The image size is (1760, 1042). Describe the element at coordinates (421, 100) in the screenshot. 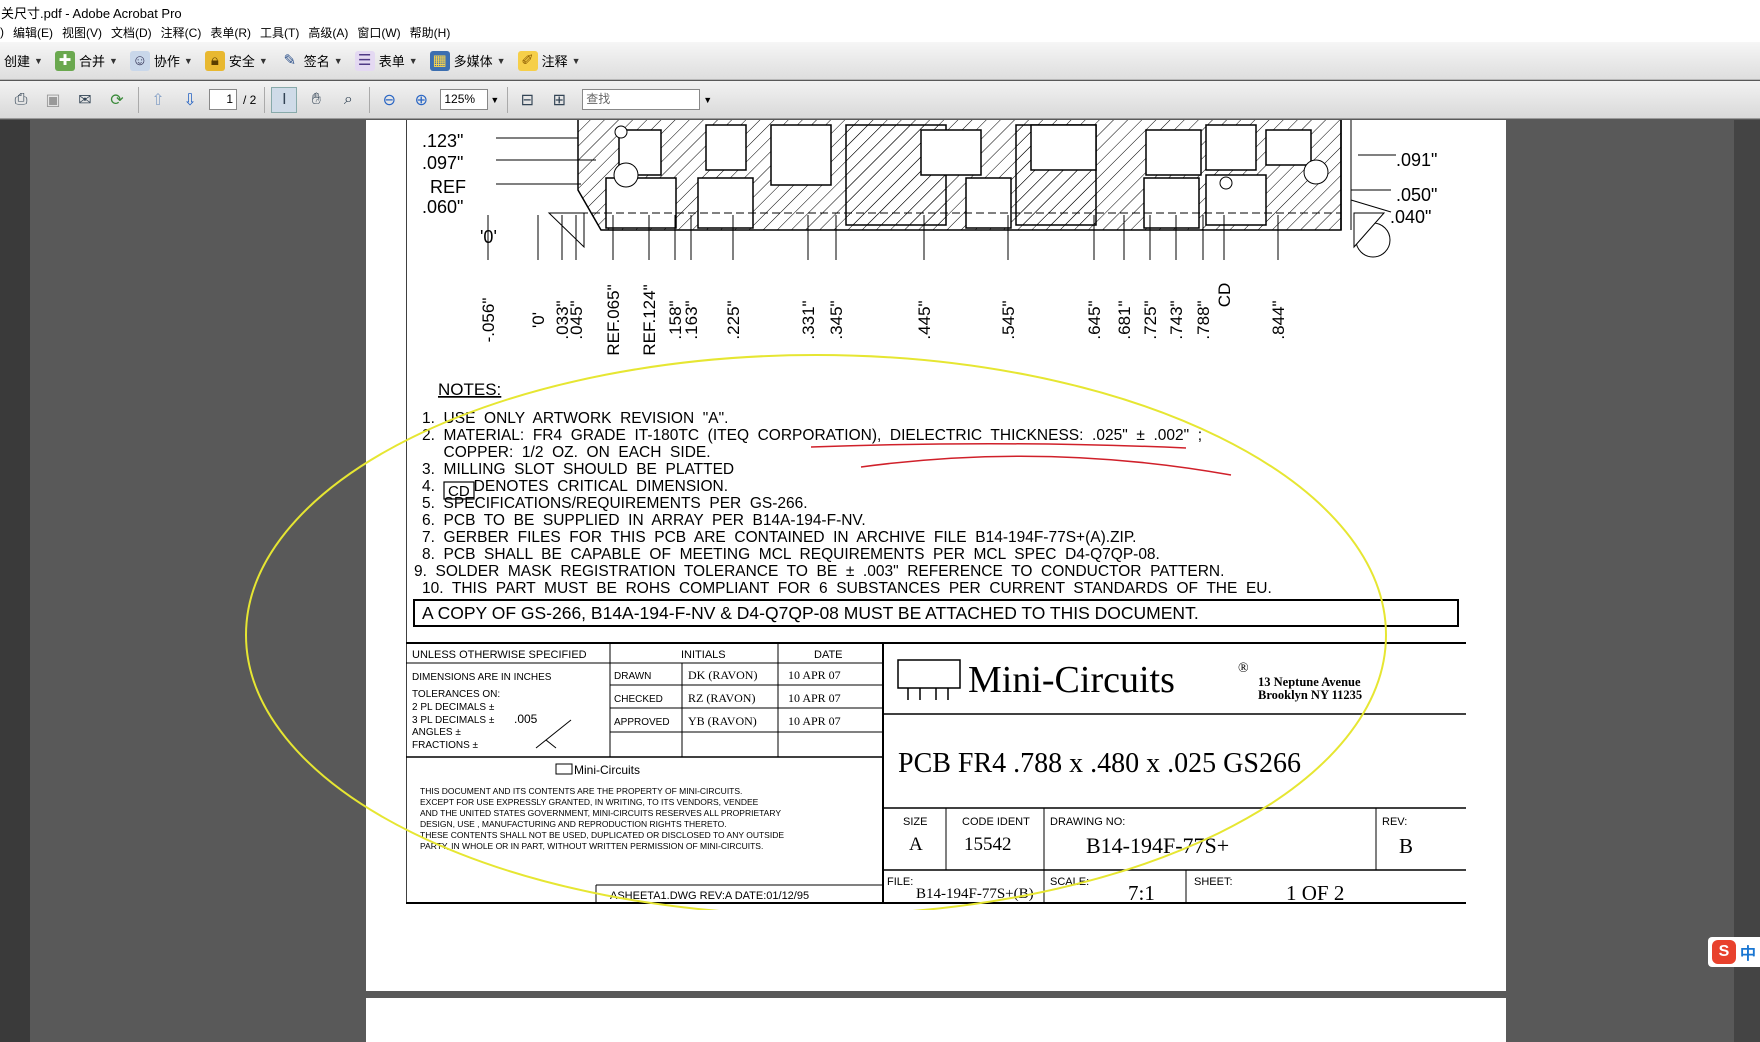

I see `zoom-in-icon: ⊕` at that location.